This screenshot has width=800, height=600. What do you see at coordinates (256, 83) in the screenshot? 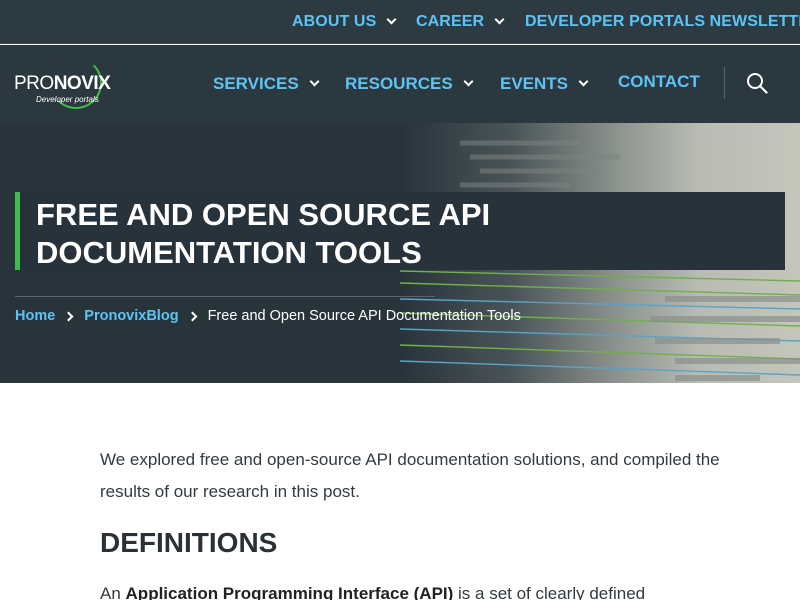
I see `nav-services-label: SERVICES` at bounding box center [256, 83].